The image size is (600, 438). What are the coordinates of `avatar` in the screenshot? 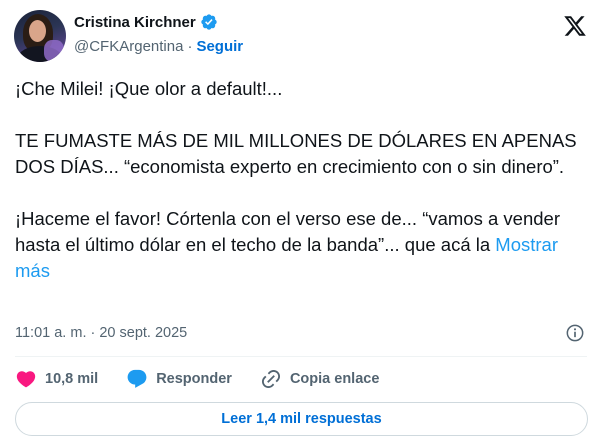 It's located at (40, 36).